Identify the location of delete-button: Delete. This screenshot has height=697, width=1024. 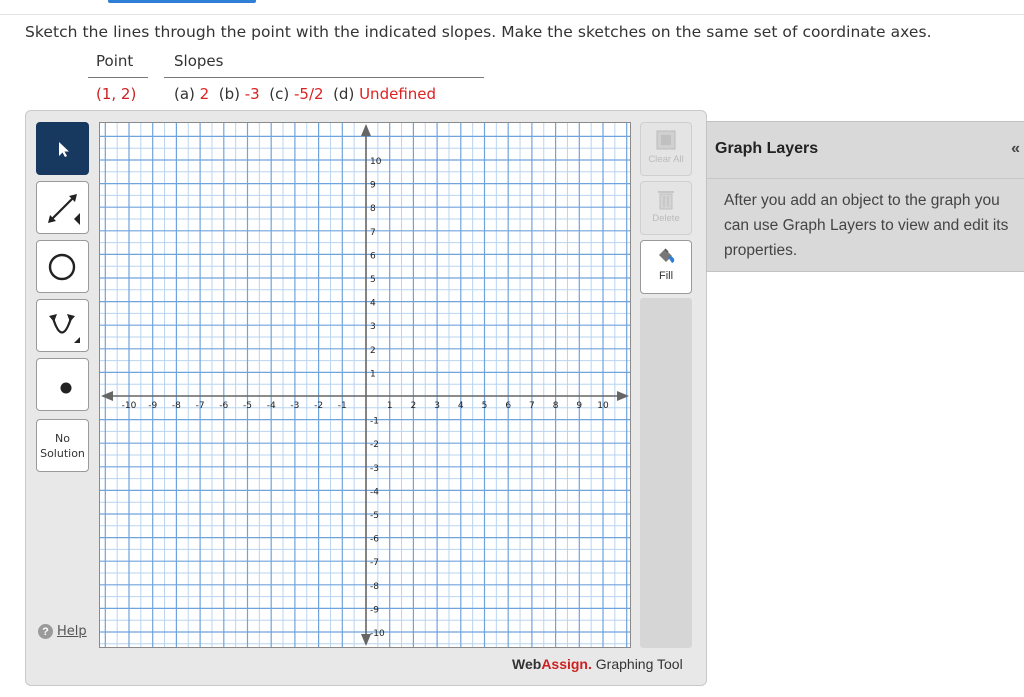
(666, 208).